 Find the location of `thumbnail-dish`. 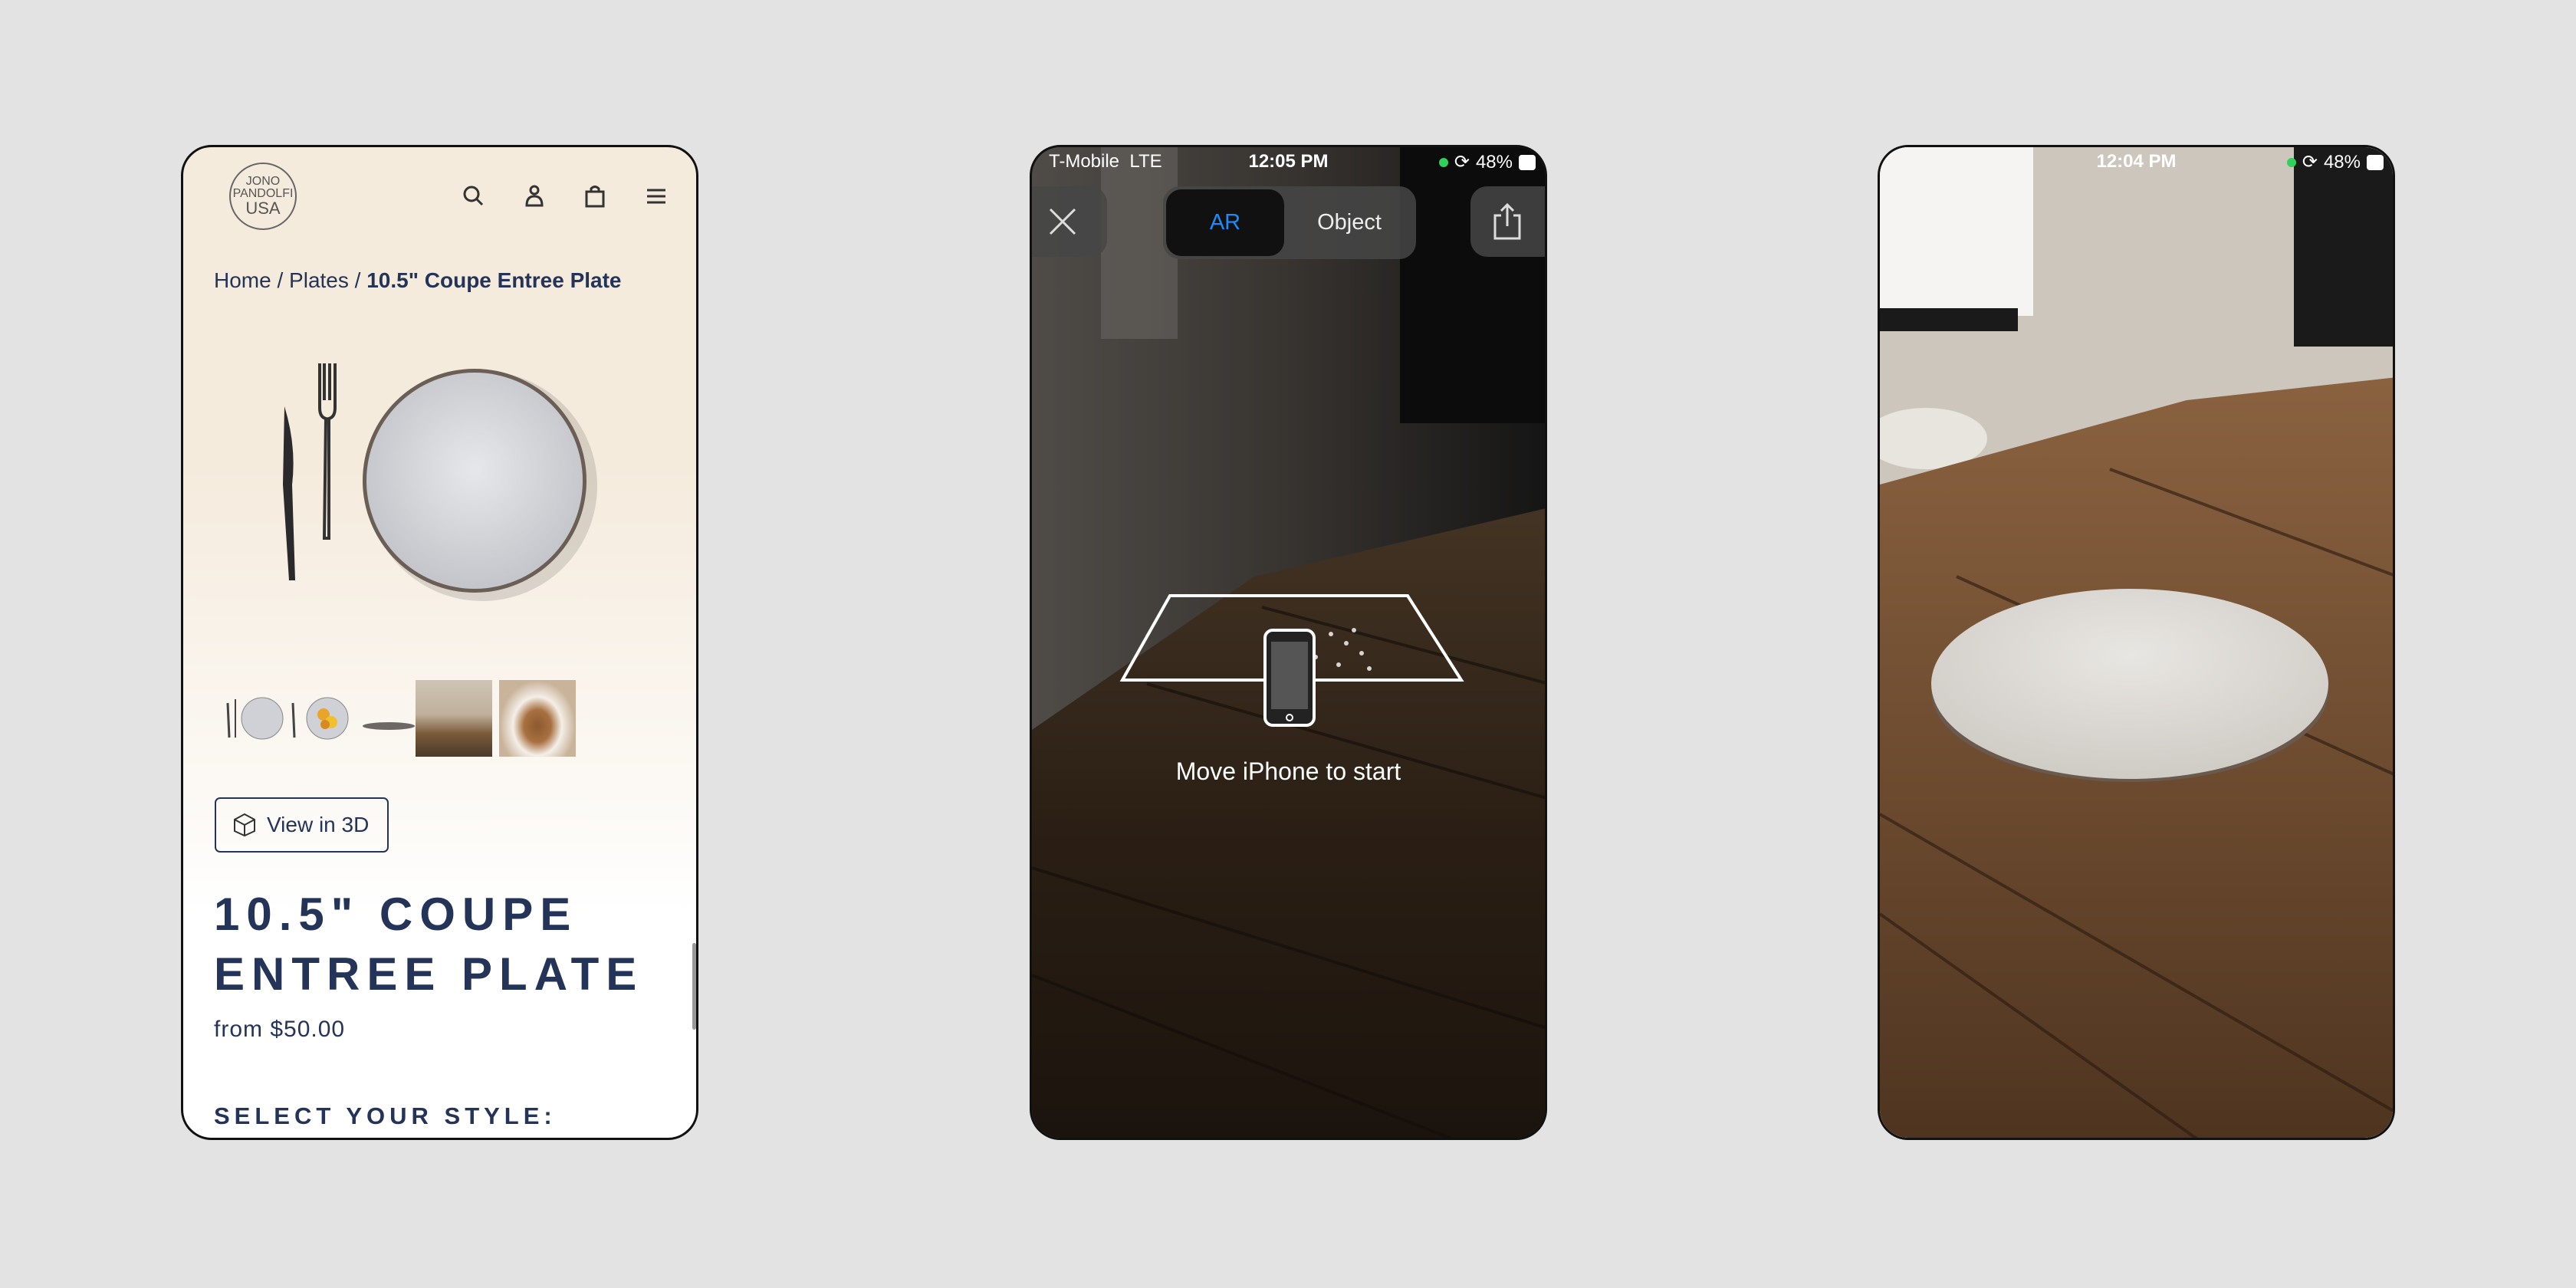

thumbnail-dish is located at coordinates (537, 718).